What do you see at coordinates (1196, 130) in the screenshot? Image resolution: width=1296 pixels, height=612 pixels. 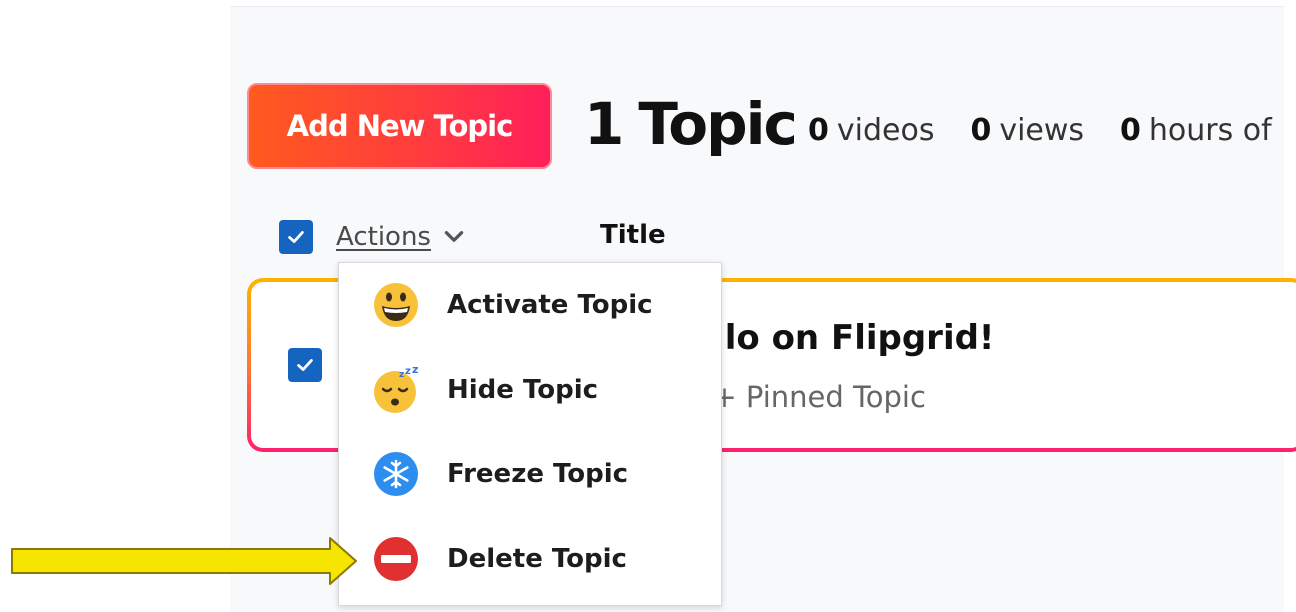 I see `stat-hours: 0 hours of` at bounding box center [1196, 130].